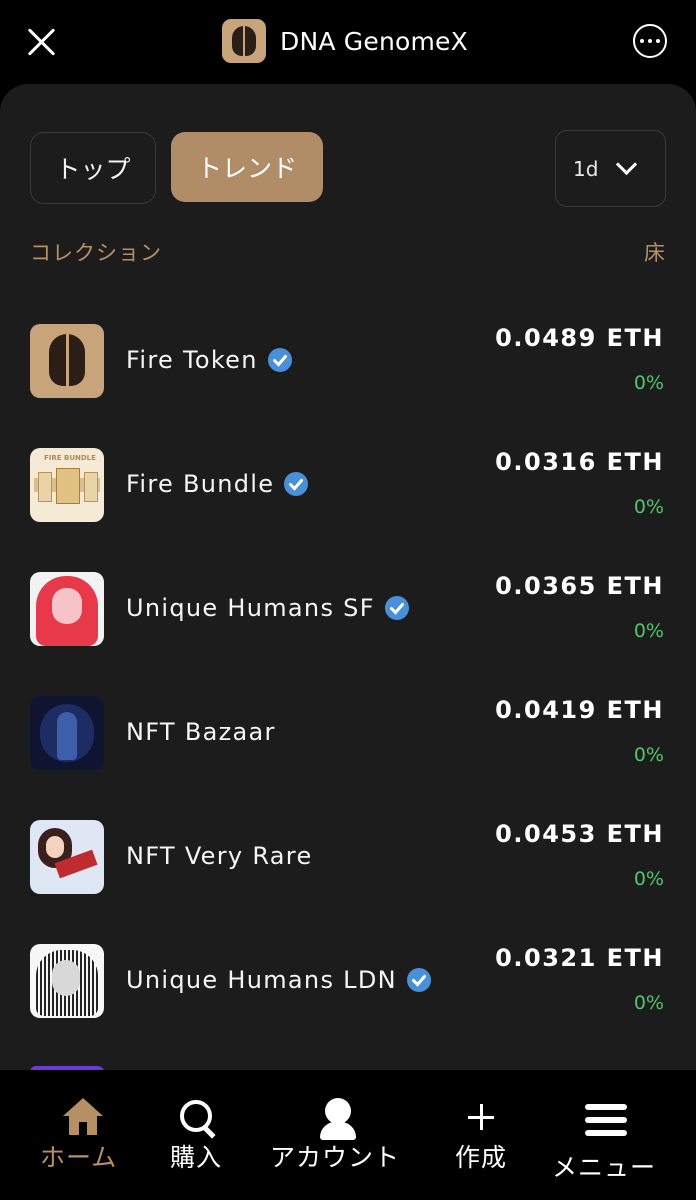  Describe the element at coordinates (348, 634) in the screenshot. I see `collection-row: Unique Humans SF 0.0365 ETH 0%` at that location.